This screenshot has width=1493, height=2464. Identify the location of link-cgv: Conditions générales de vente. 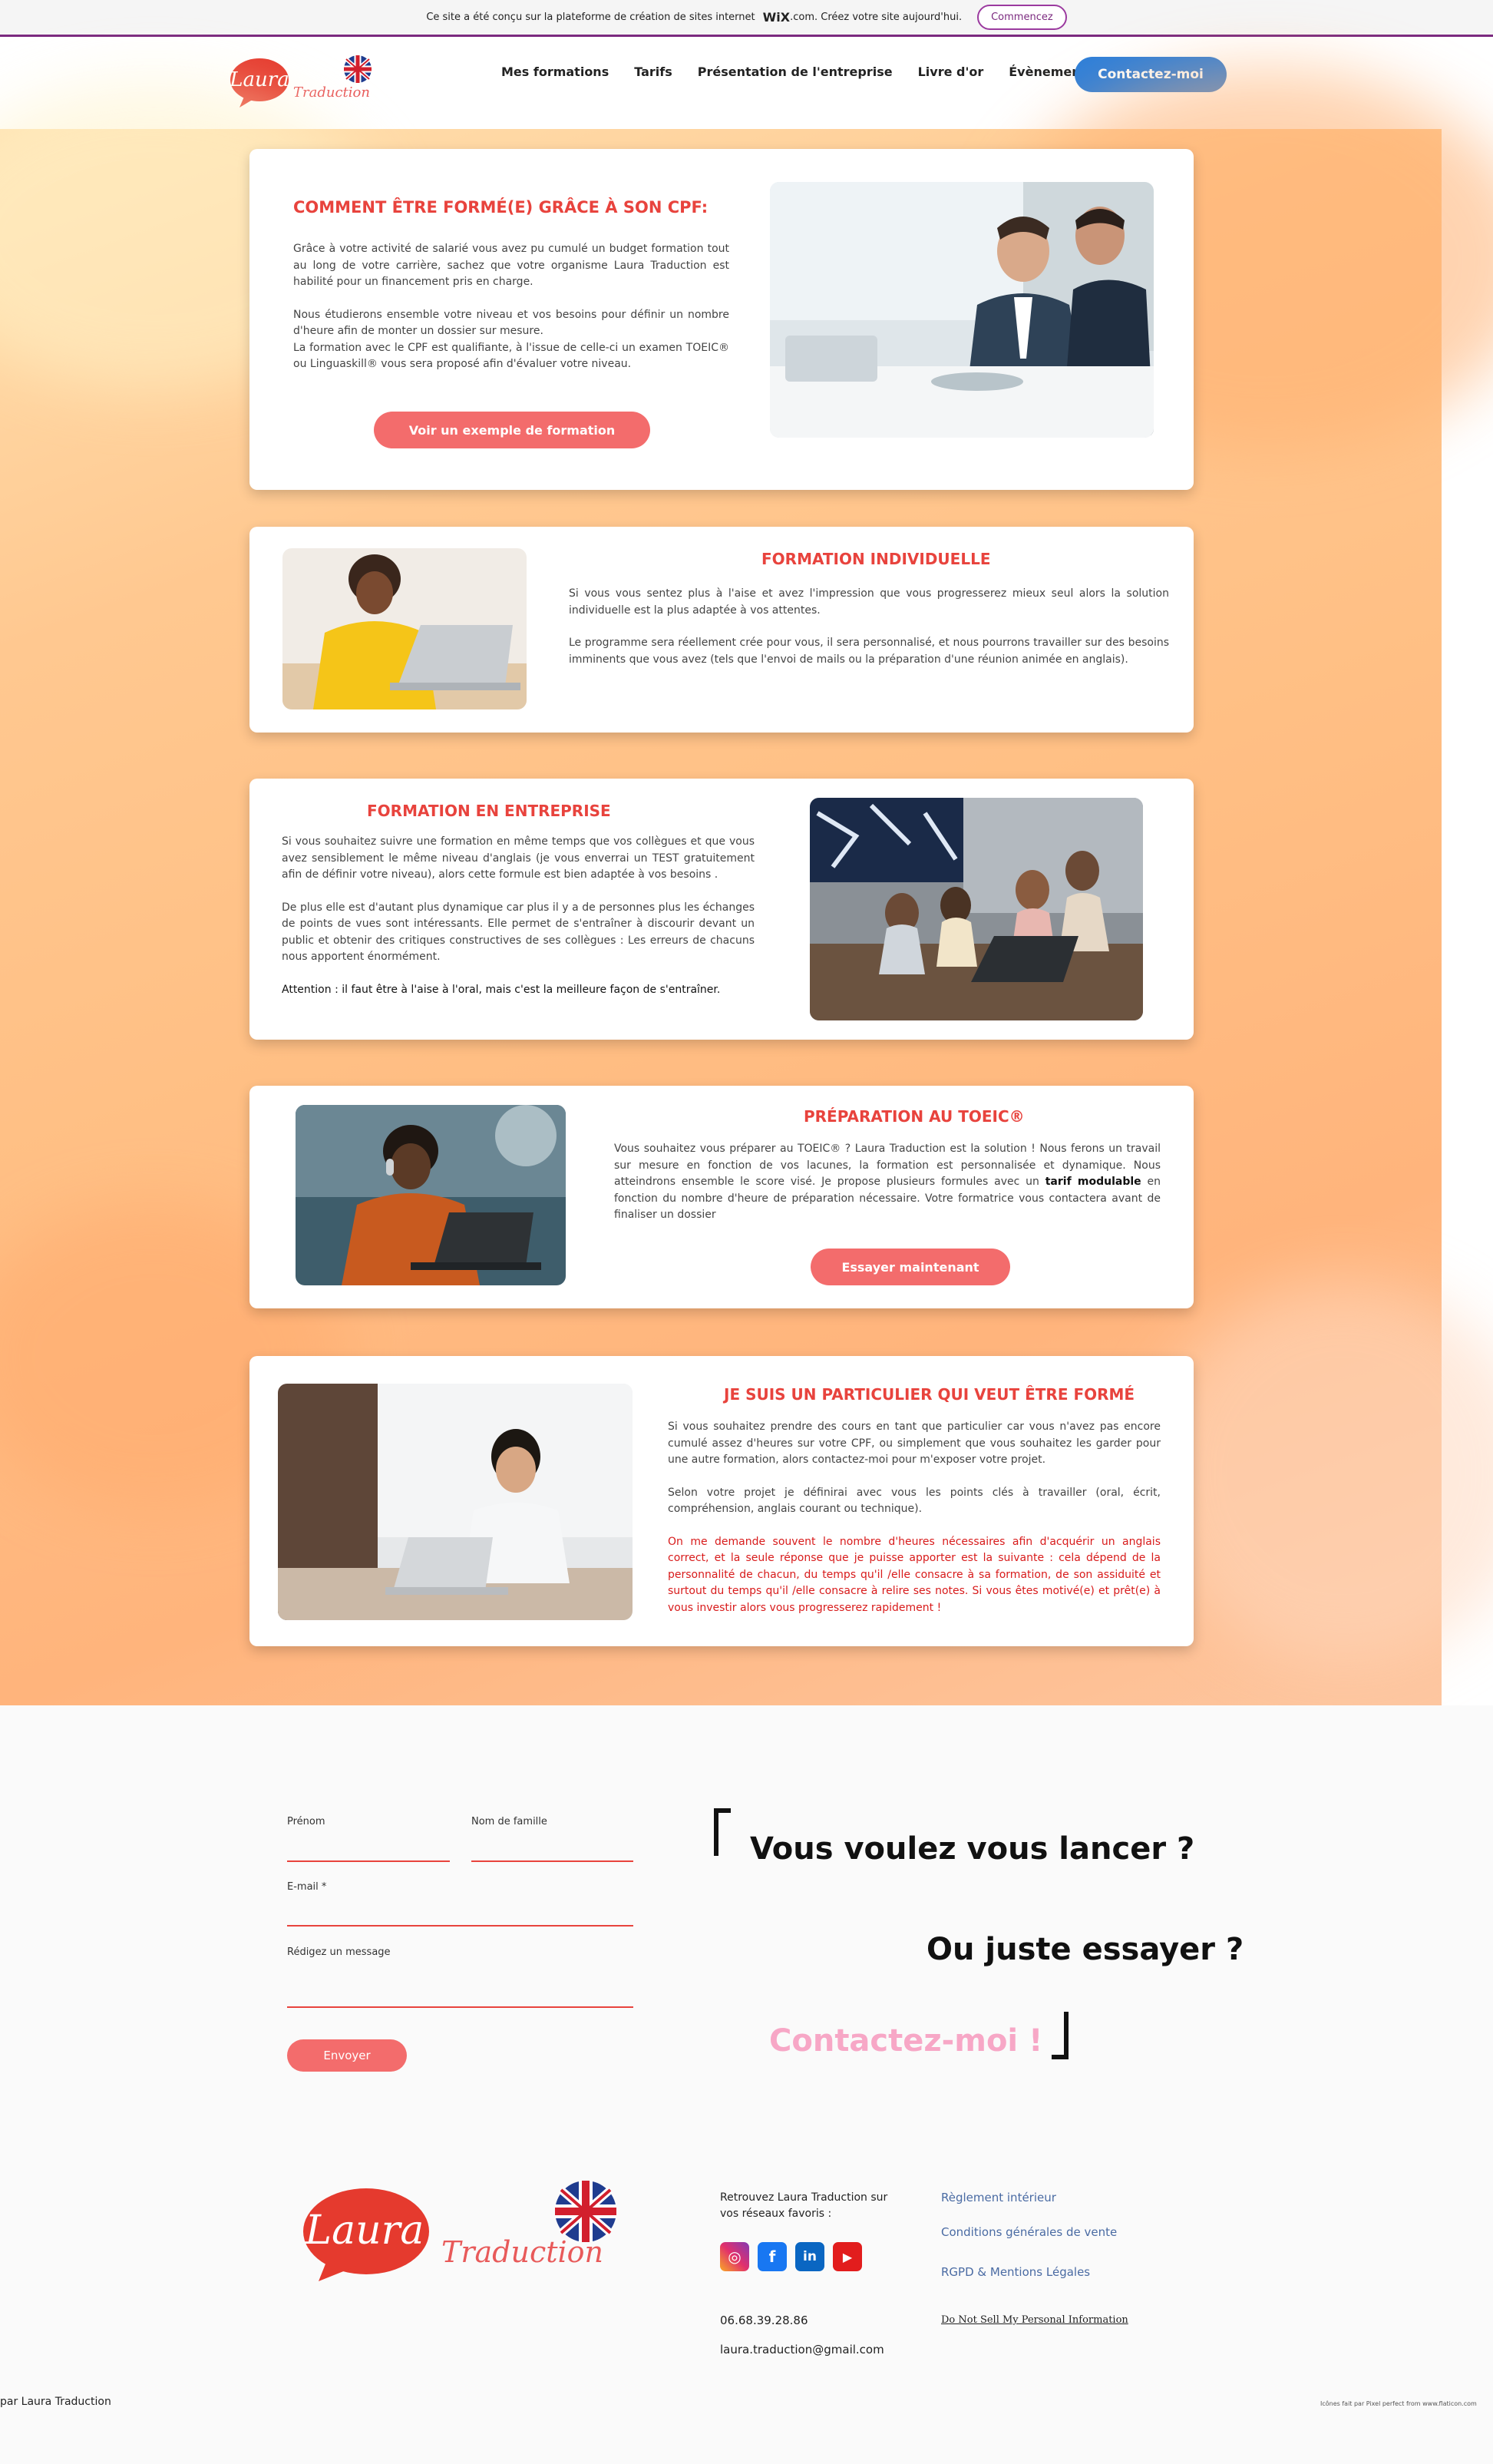
(1029, 2232).